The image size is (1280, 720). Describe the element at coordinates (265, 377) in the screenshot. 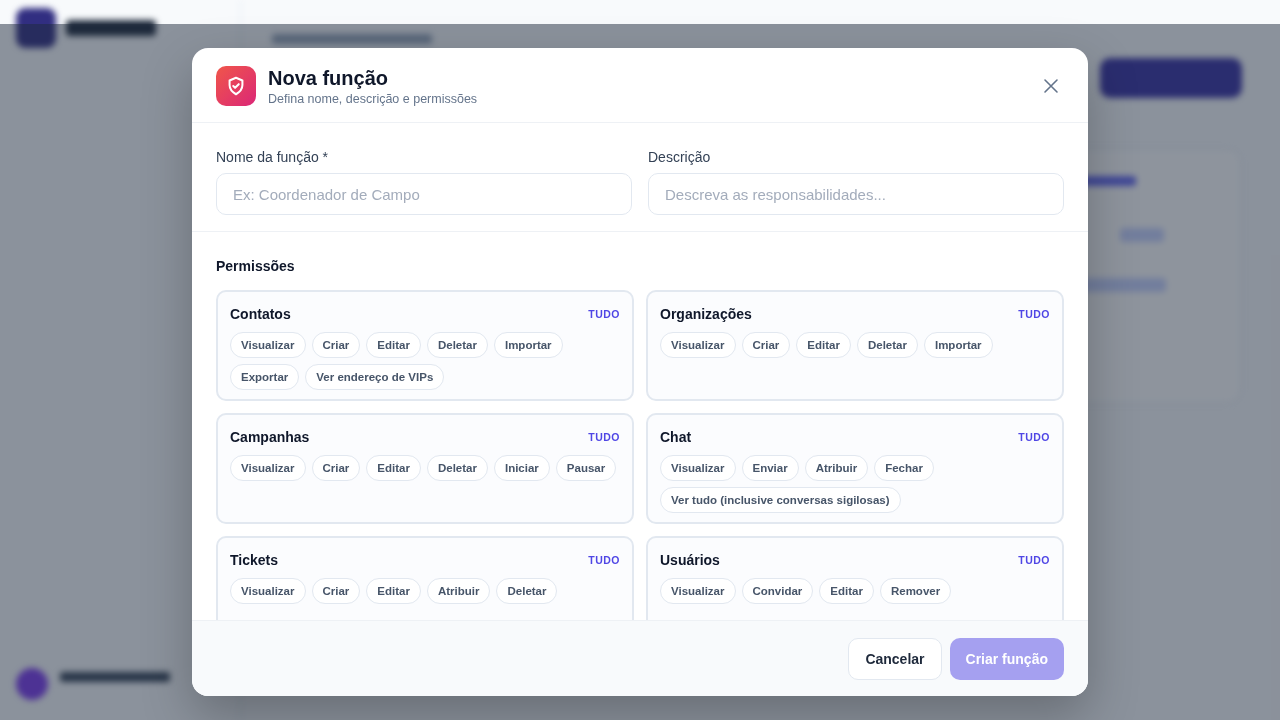

I see `permission-chip: Exportar` at that location.